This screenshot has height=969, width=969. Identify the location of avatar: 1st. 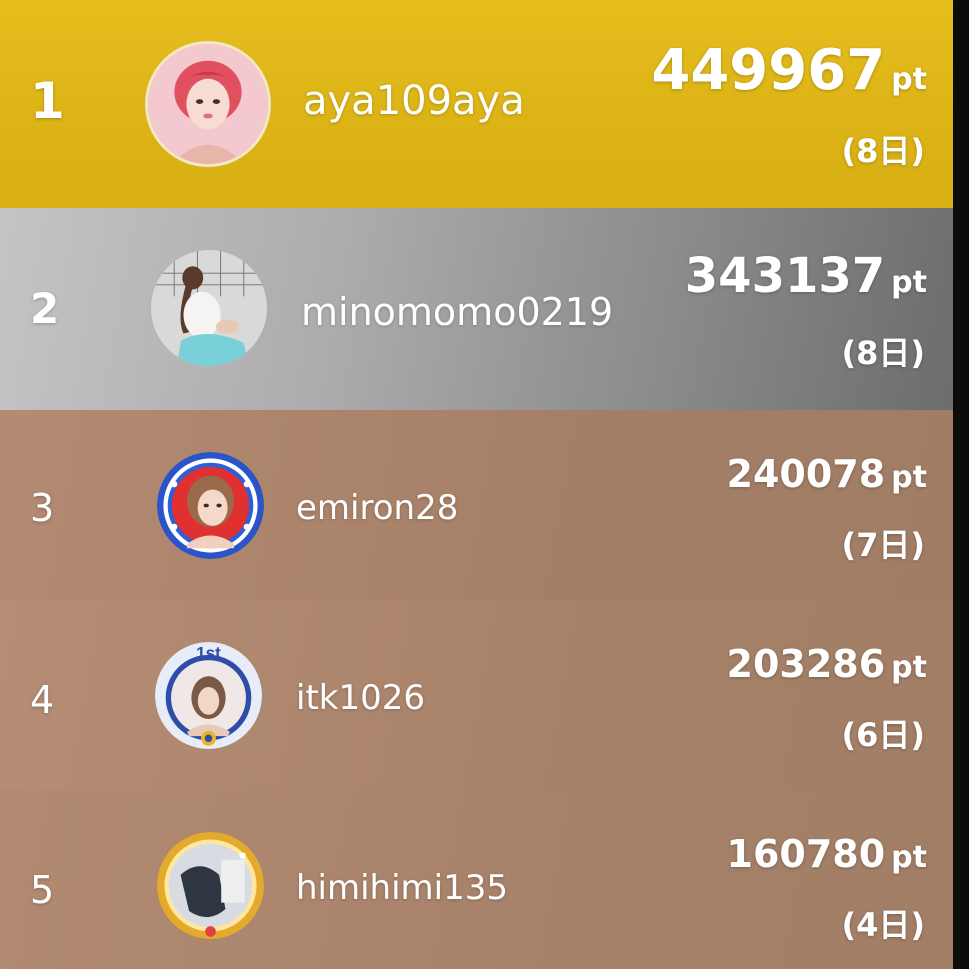
(208, 695).